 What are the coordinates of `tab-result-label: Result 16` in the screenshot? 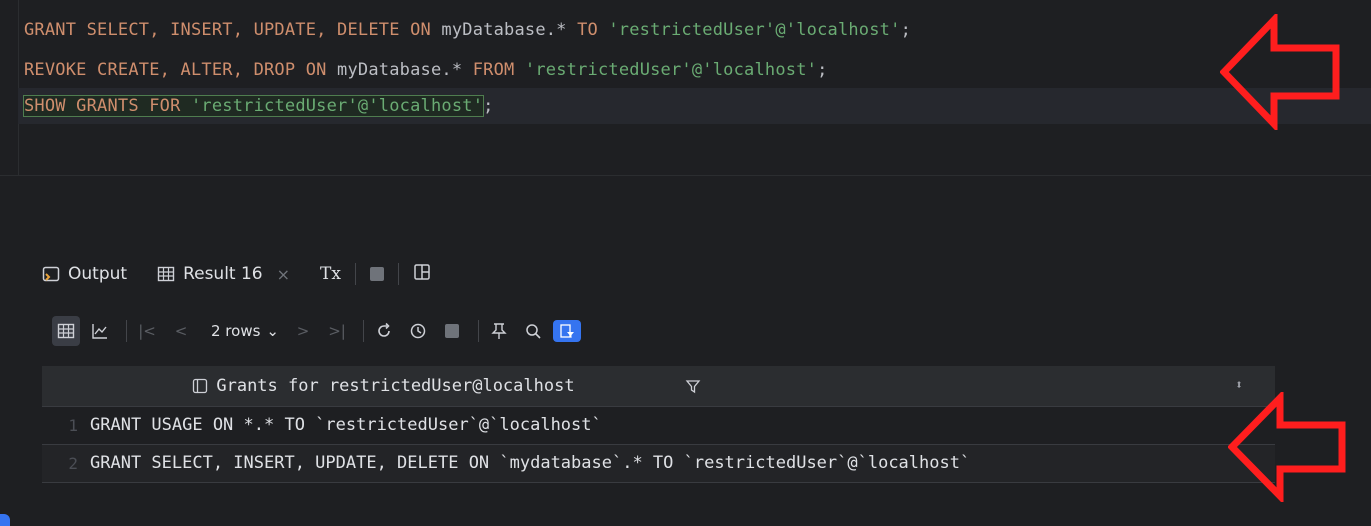 It's located at (223, 274).